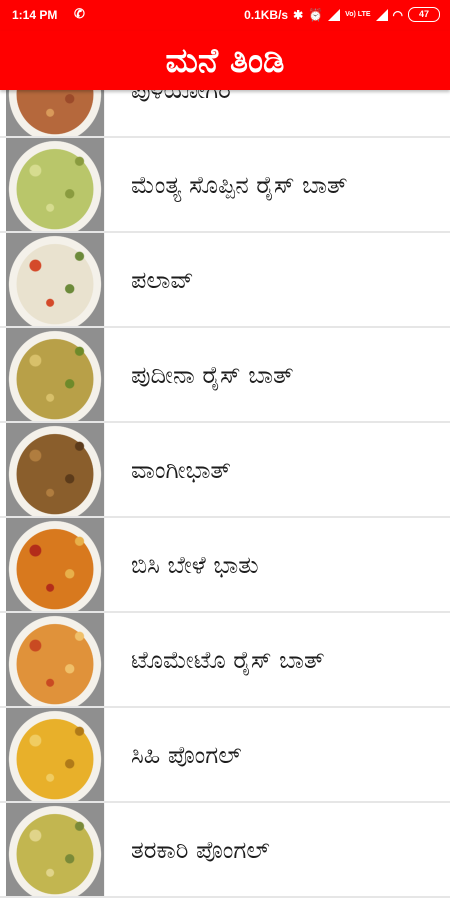 The image size is (450, 900). Describe the element at coordinates (266, 14) in the screenshot. I see `network-speed: 0.1KB/s` at that location.